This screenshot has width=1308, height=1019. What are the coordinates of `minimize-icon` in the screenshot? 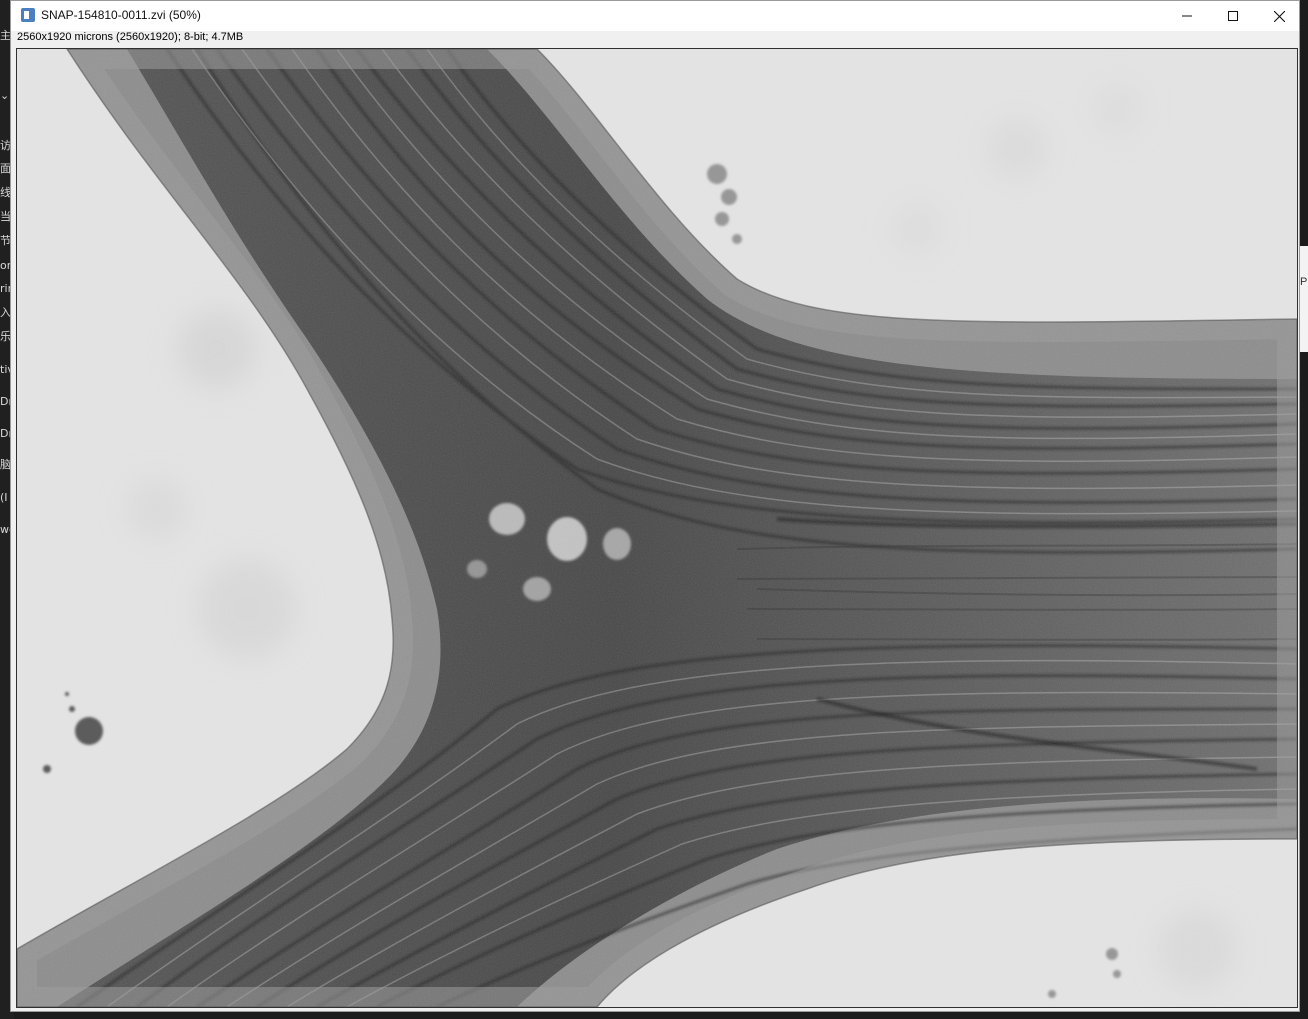 It's located at (1187, 16).